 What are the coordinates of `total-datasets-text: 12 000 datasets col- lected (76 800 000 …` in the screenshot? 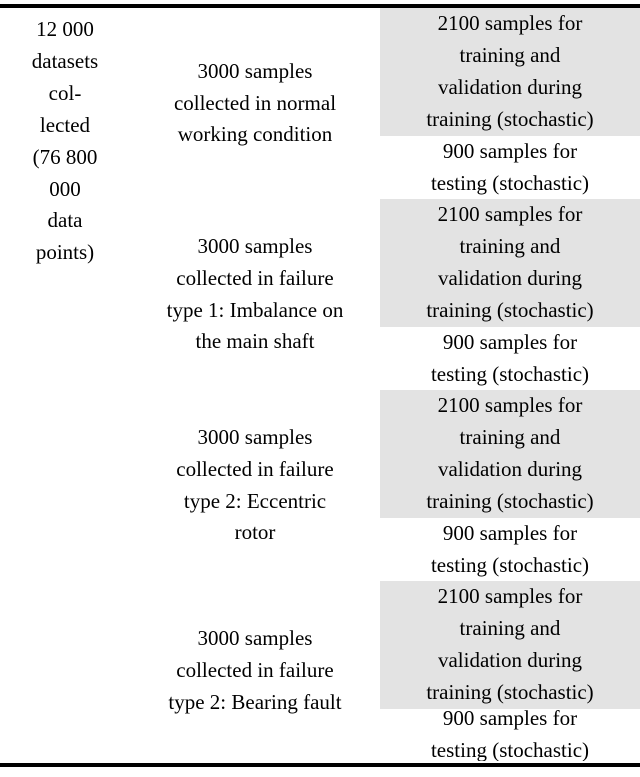 It's located at (65, 141).